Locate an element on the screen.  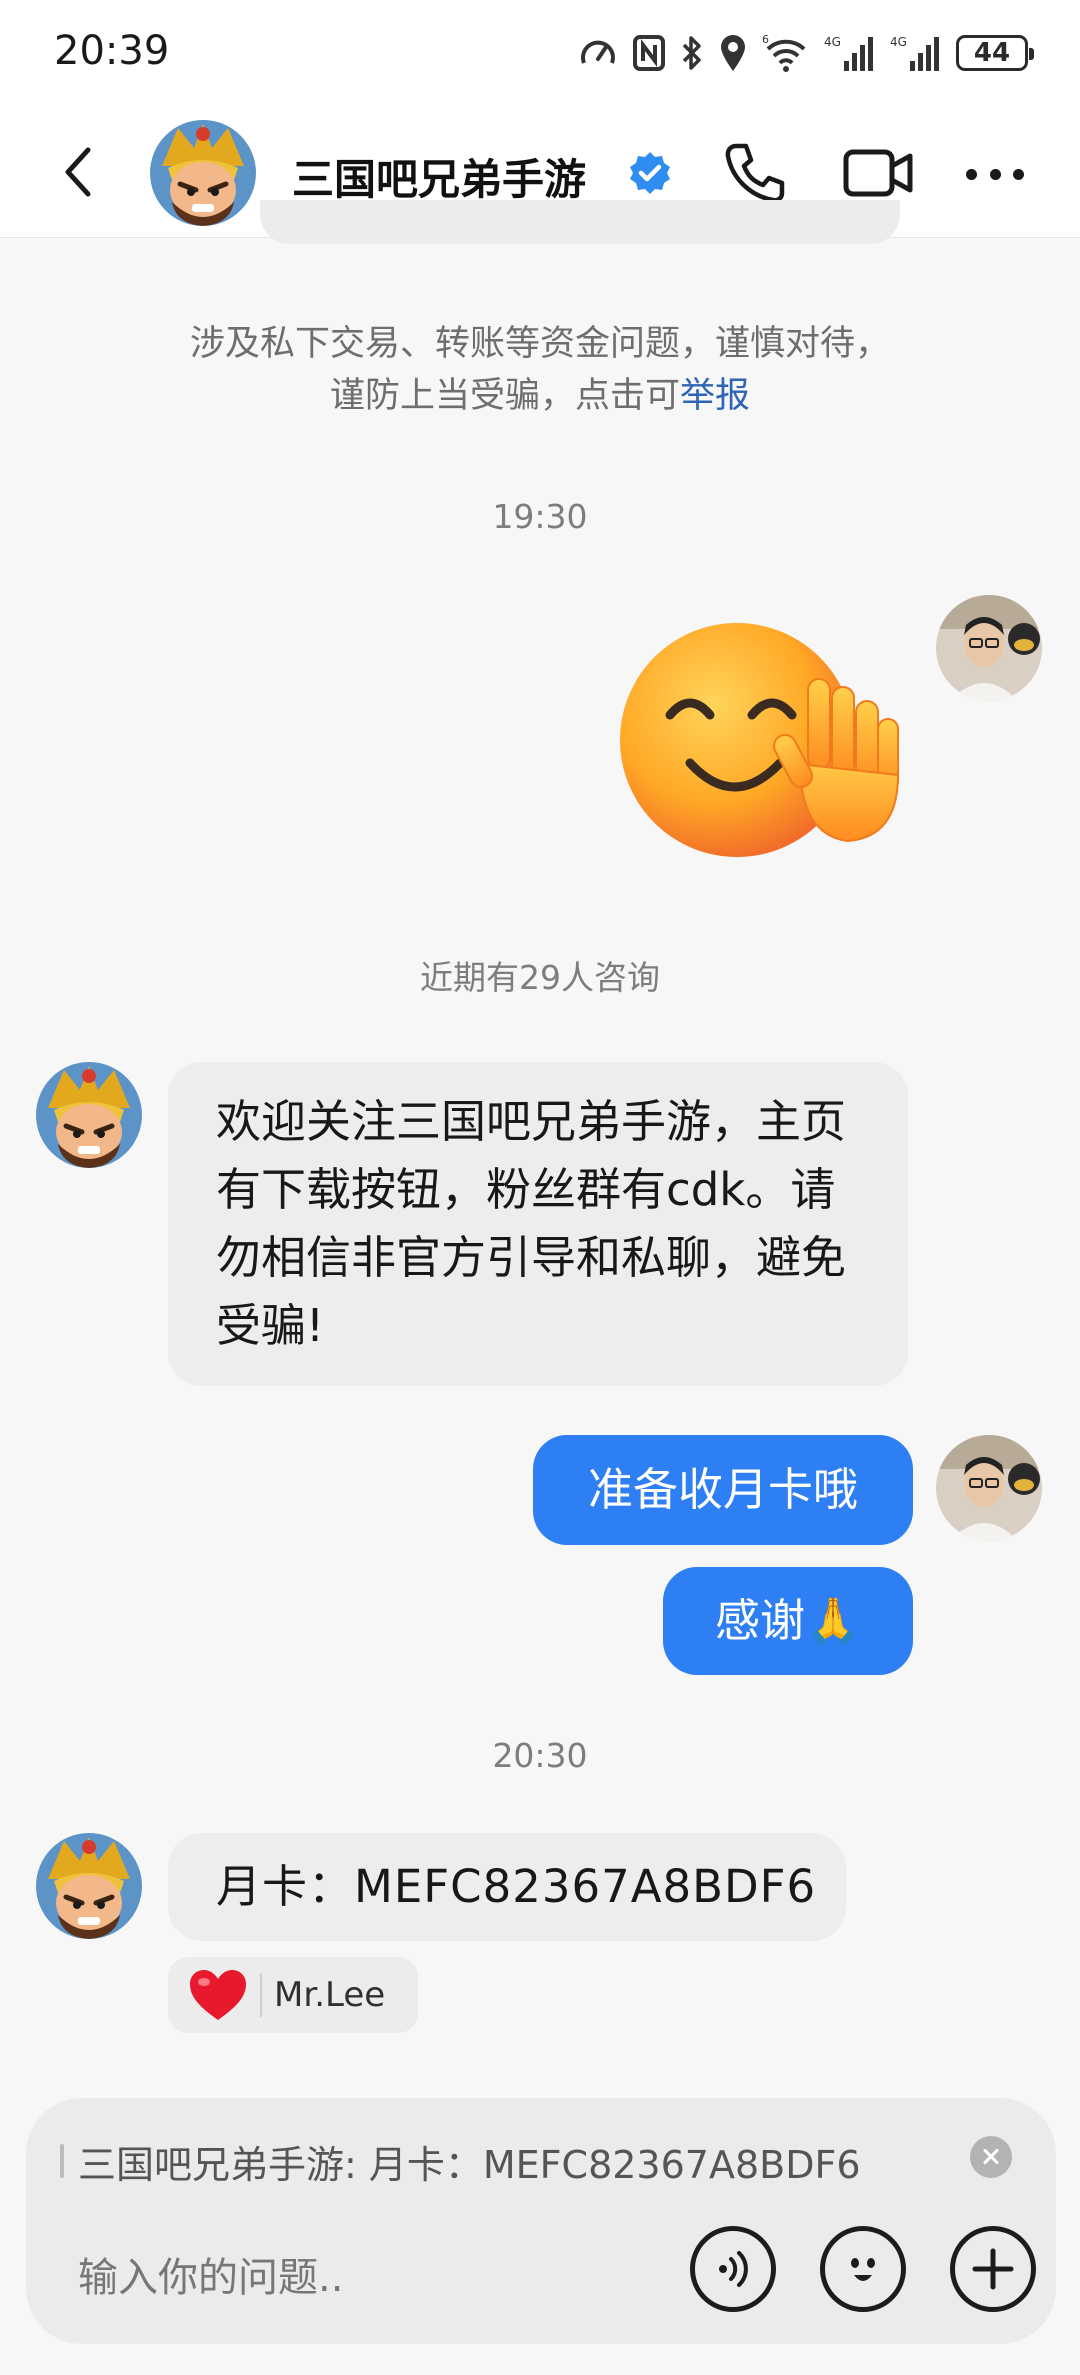
previous-message-bubble is located at coordinates (580, 222).